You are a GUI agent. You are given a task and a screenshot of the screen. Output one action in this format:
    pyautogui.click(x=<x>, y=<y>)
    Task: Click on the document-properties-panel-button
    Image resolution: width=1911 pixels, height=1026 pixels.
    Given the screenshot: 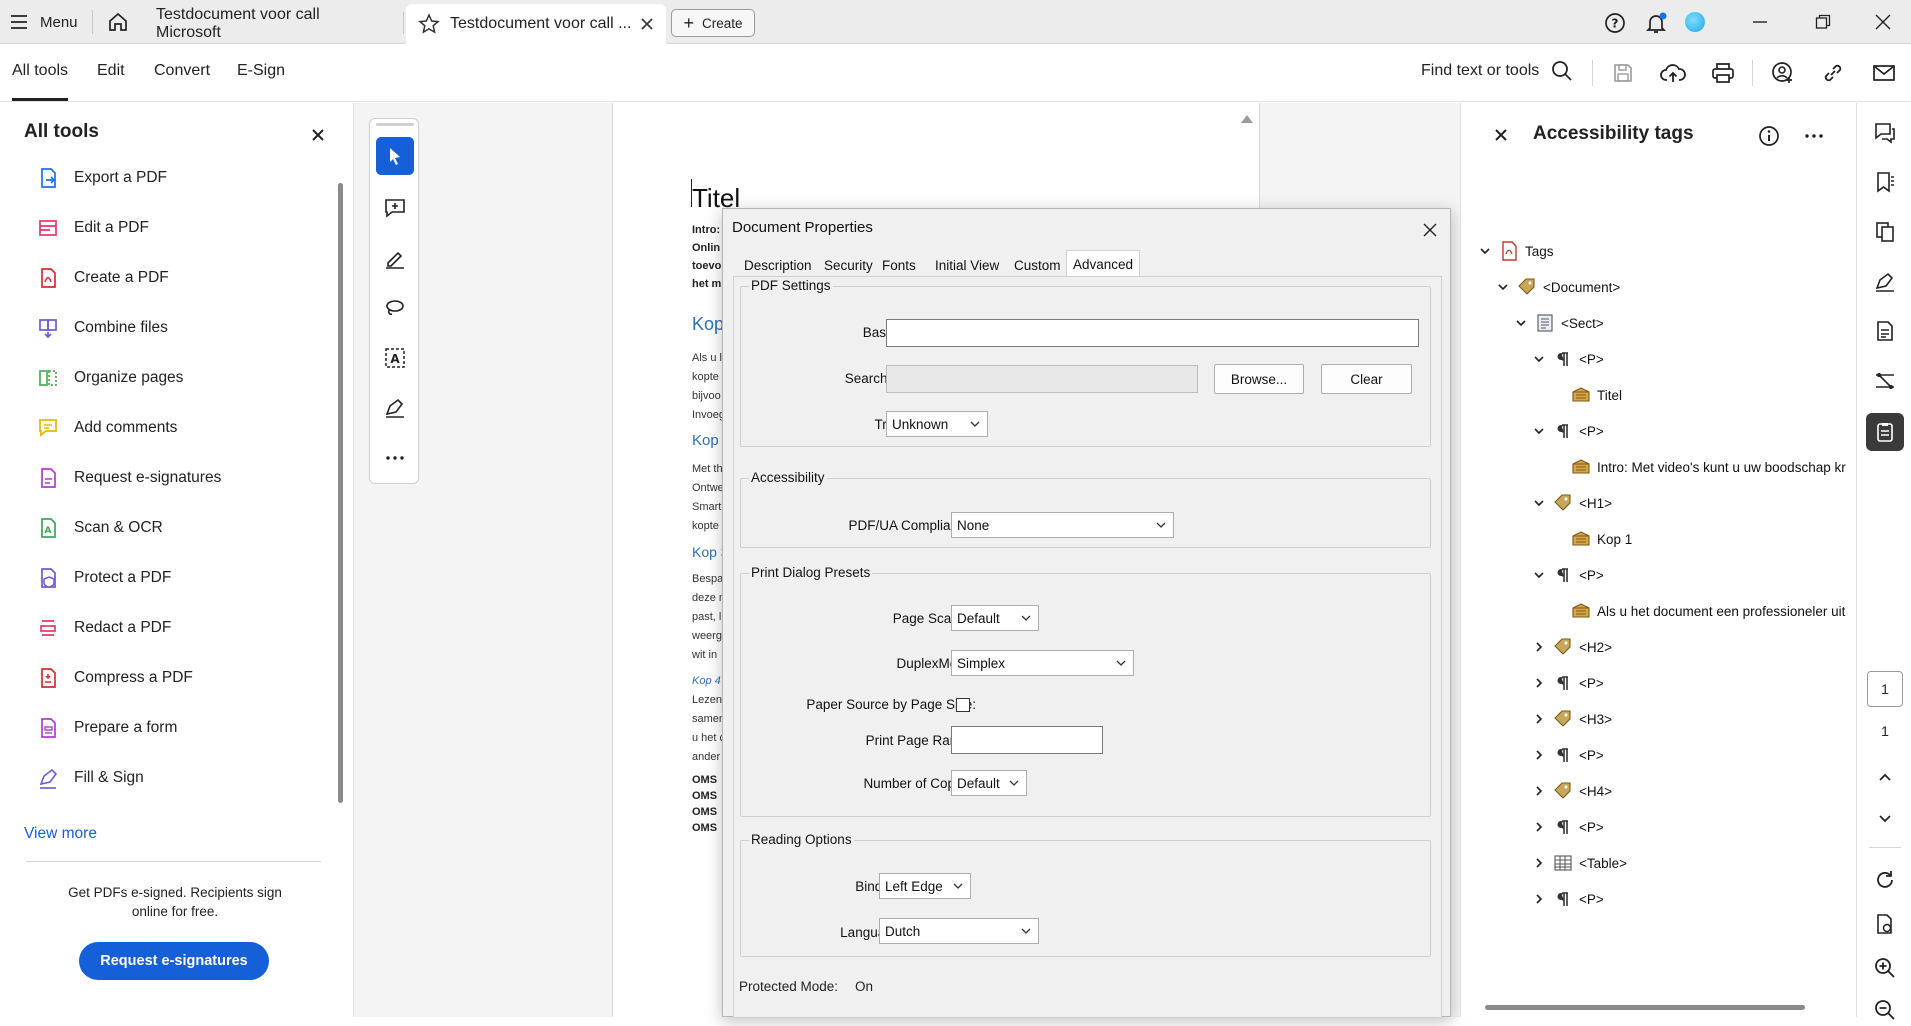 What is the action you would take?
    pyautogui.click(x=1885, y=331)
    